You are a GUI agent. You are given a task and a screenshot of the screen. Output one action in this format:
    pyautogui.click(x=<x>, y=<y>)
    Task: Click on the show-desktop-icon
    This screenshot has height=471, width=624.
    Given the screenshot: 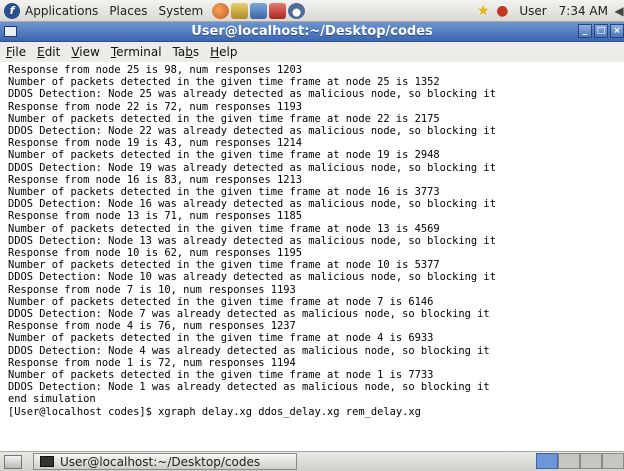 What is the action you would take?
    pyautogui.click(x=13, y=461)
    